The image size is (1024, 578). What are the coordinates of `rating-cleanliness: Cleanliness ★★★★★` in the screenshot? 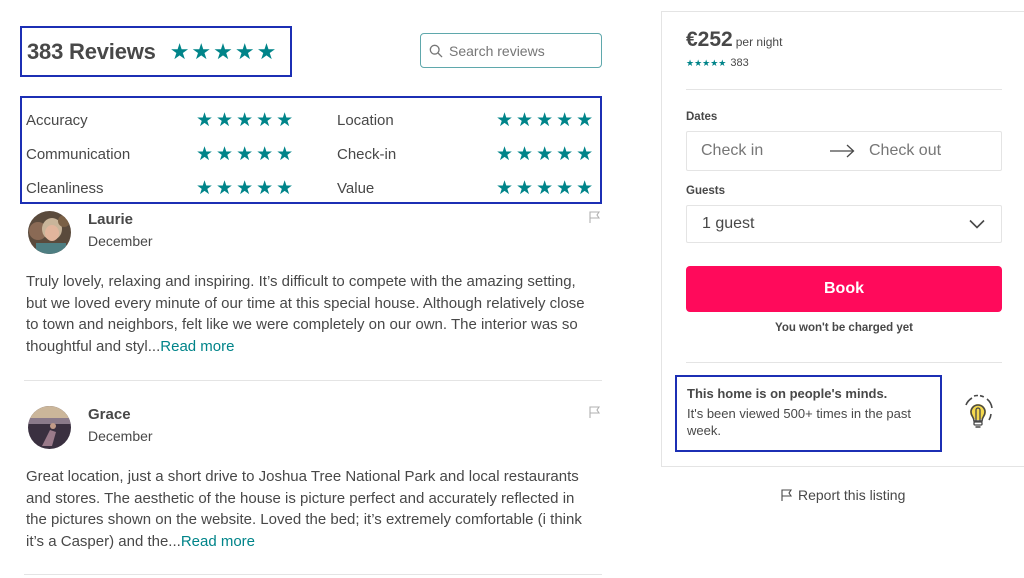 It's located at (161, 188).